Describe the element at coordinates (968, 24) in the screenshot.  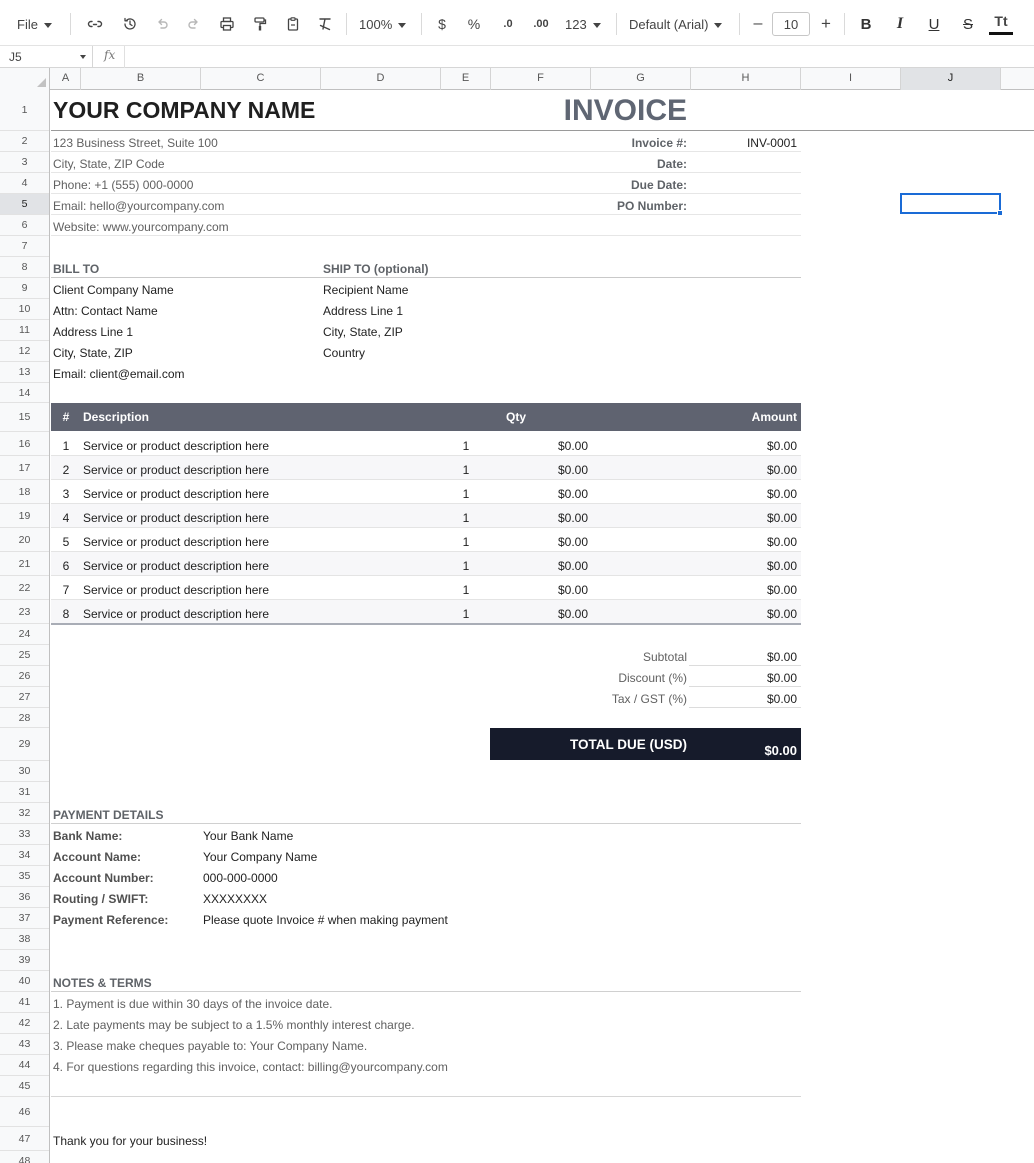
I see `strikethrough-button: S` at that location.